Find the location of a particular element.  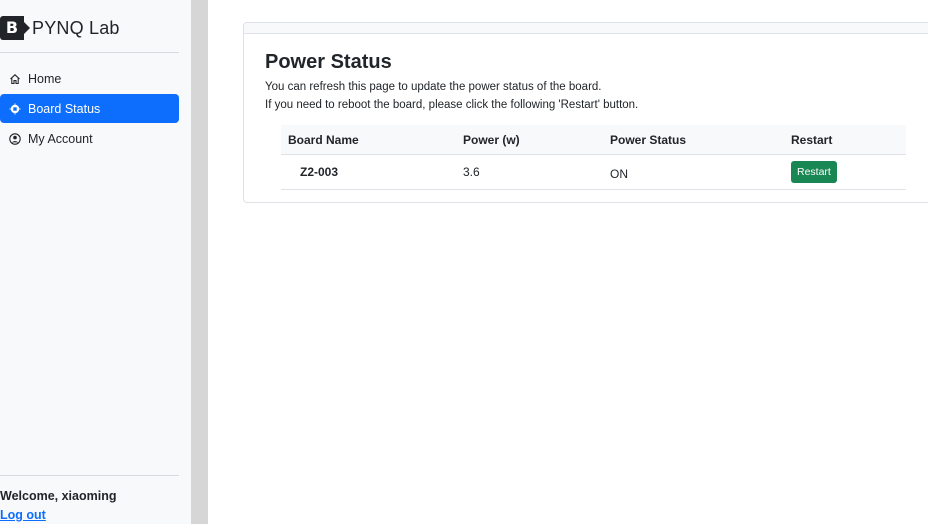

sidebar-divider-top is located at coordinates (89, 52).